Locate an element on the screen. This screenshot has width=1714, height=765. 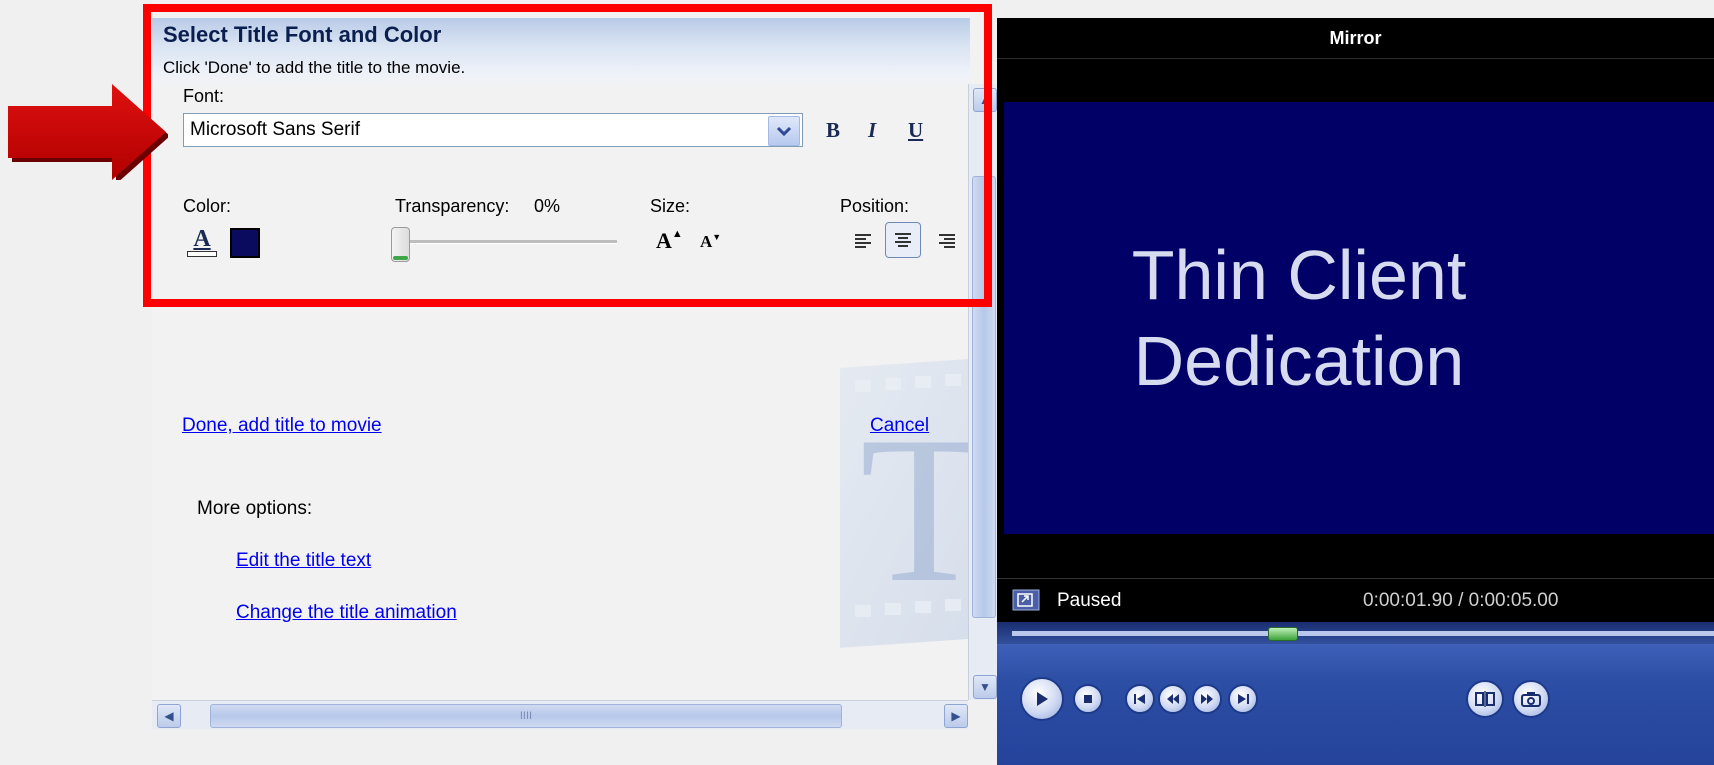
play-icon is located at coordinates (1042, 699).